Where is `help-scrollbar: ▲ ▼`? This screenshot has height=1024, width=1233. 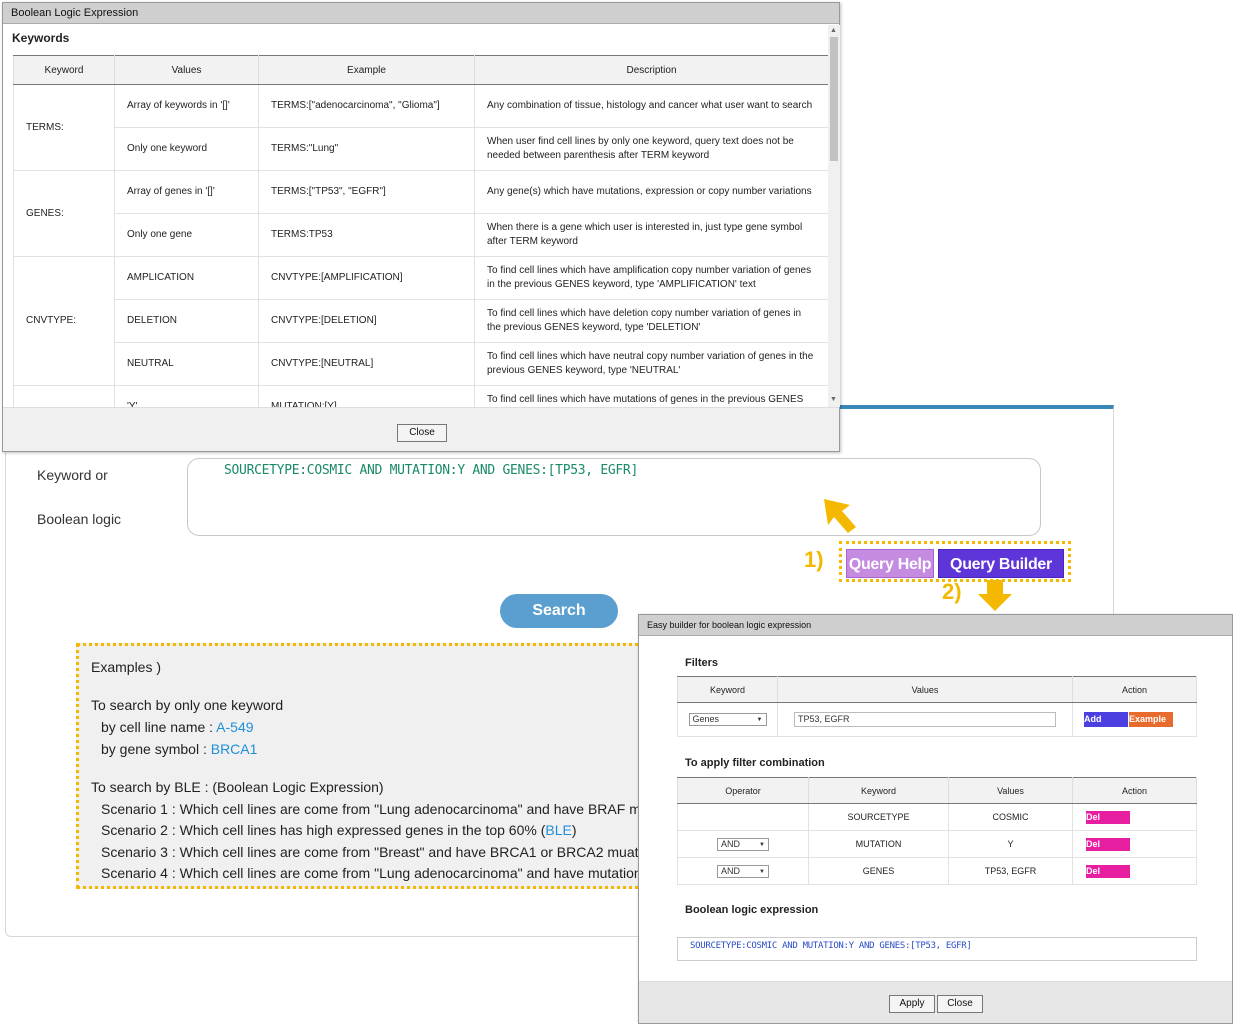 help-scrollbar: ▲ ▼ is located at coordinates (834, 216).